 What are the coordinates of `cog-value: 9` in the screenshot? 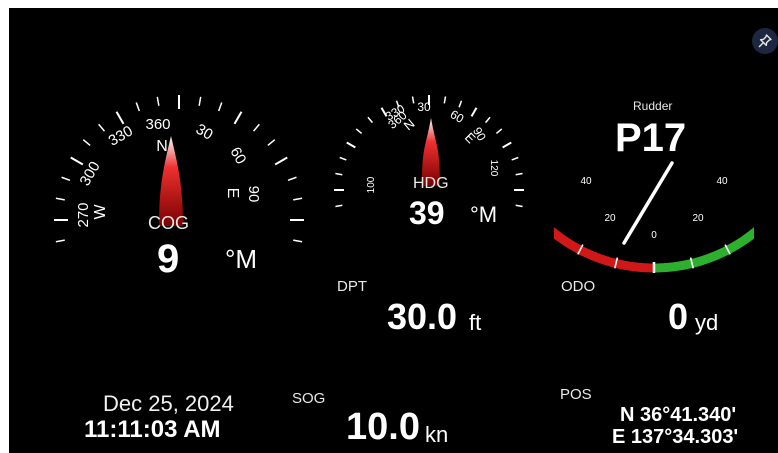 It's located at (168, 259).